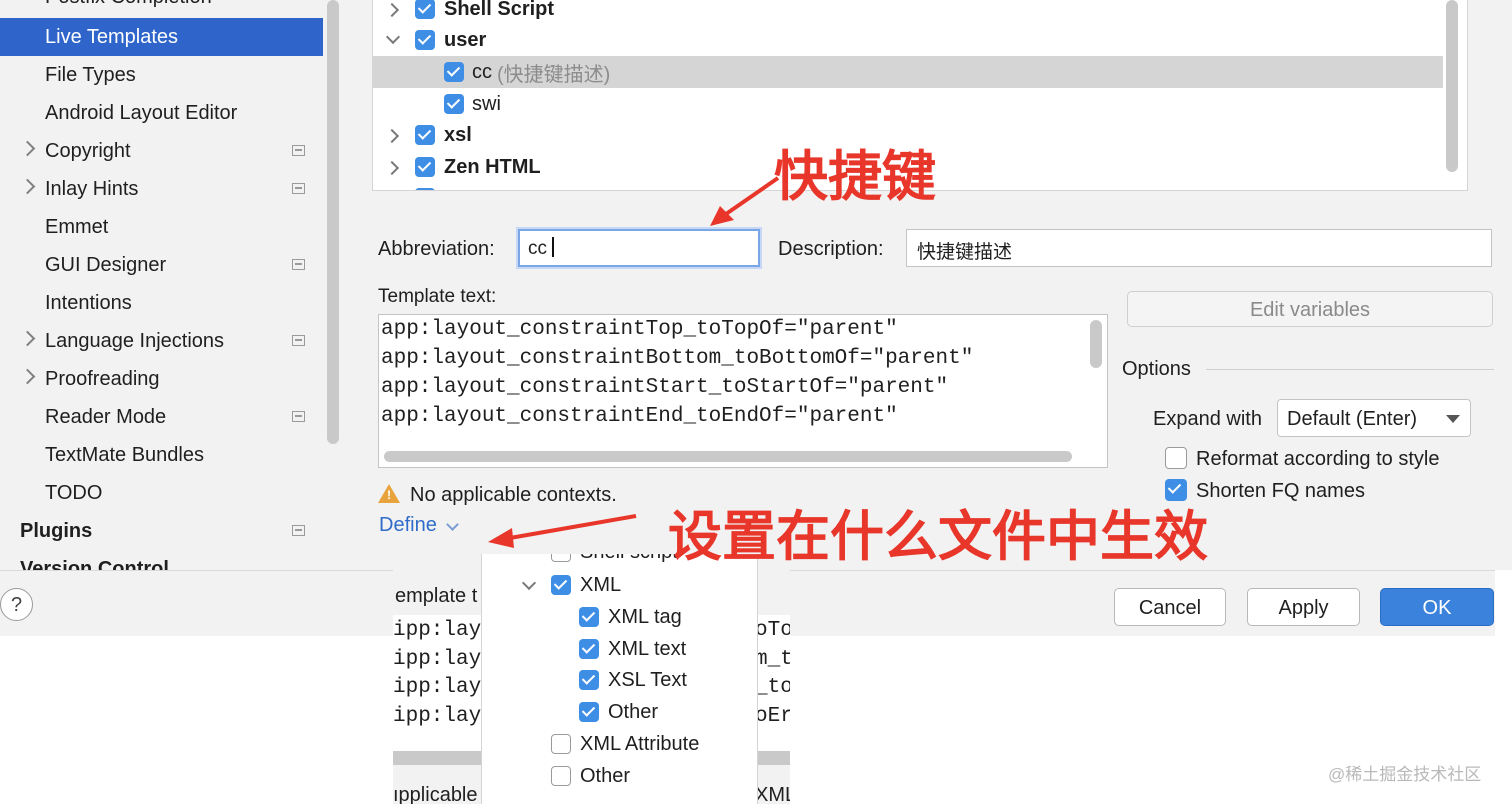 The image size is (1512, 804). I want to click on sidebar-item-label: Inlay Hints, so click(92, 188).